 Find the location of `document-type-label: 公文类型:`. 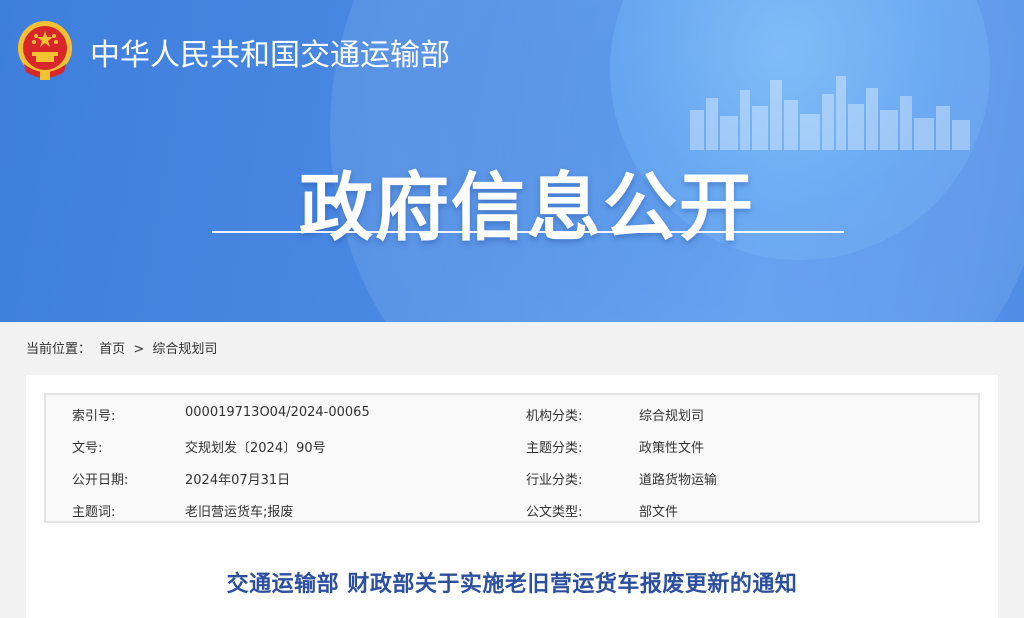

document-type-label: 公文类型: is located at coordinates (554, 512).